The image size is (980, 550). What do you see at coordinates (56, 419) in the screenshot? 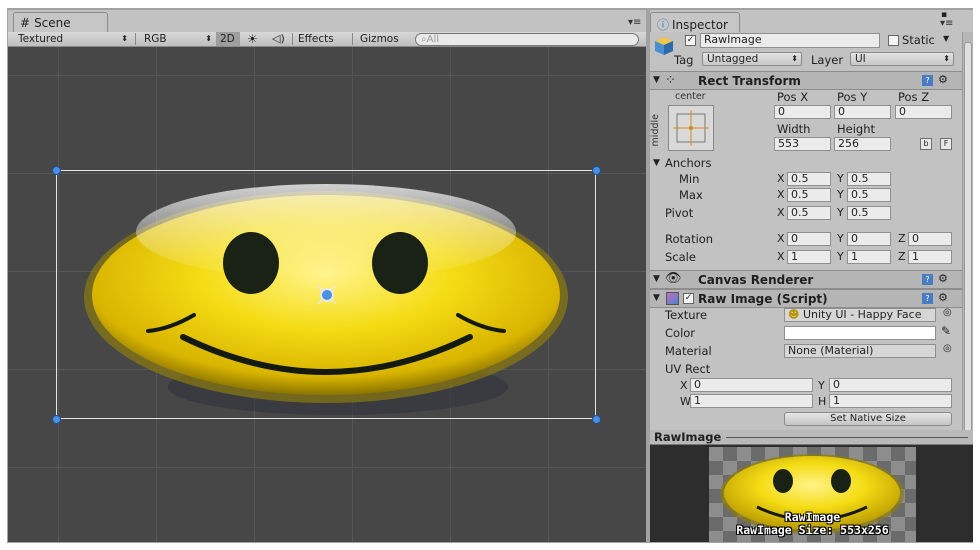
I see `resize-handle-bottom-left` at bounding box center [56, 419].